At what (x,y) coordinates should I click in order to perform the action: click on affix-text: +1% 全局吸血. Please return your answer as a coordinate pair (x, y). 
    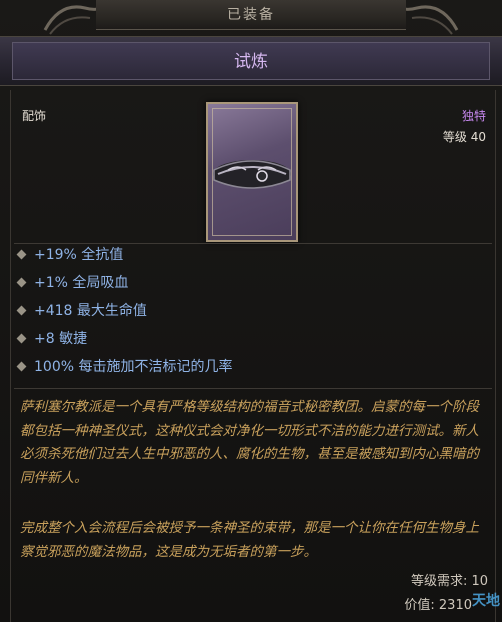
    Looking at the image, I should click on (81, 283).